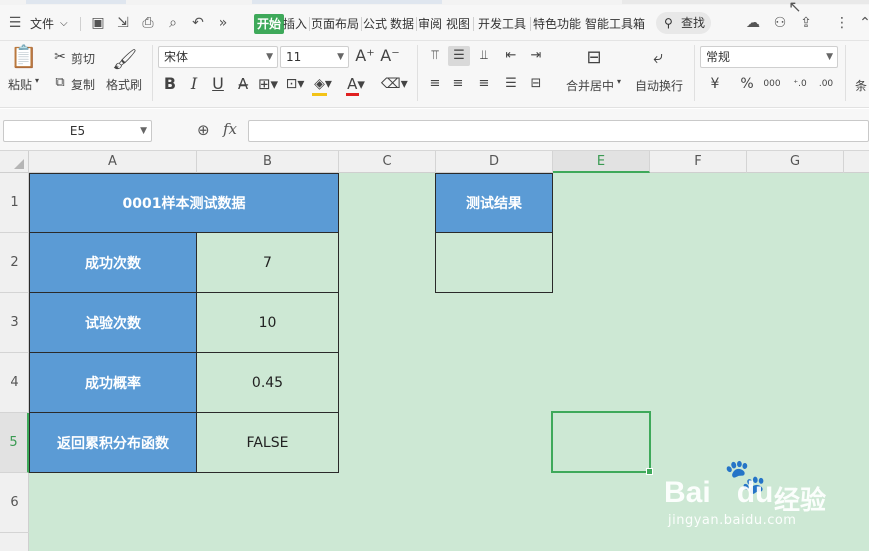 Image resolution: width=869 pixels, height=551 pixels. I want to click on ribbon-divider, so click(845, 73).